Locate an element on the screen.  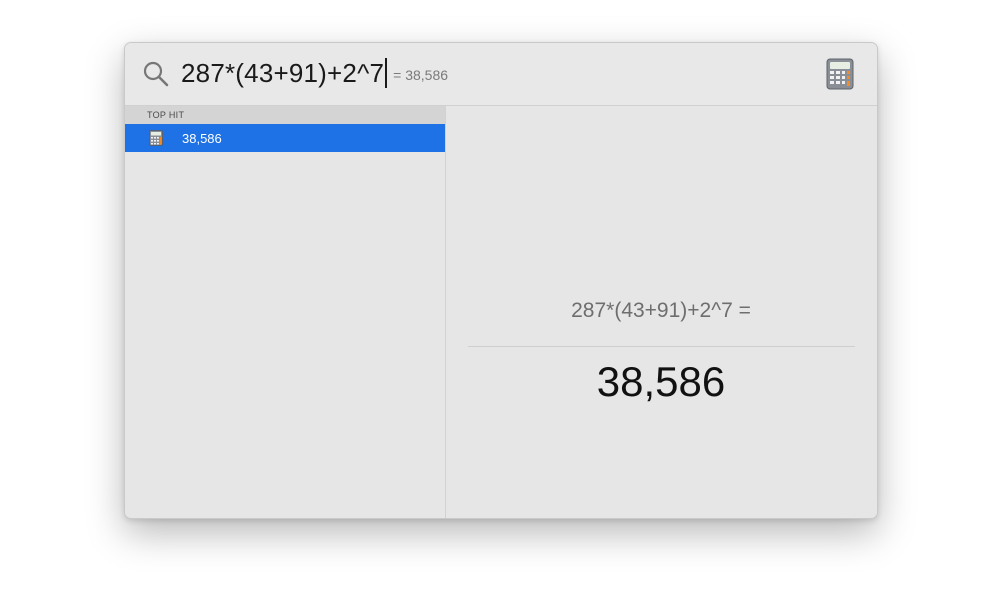
search-bar: 287*(43+91)+2^7 = 38,586 is located at coordinates (501, 74).